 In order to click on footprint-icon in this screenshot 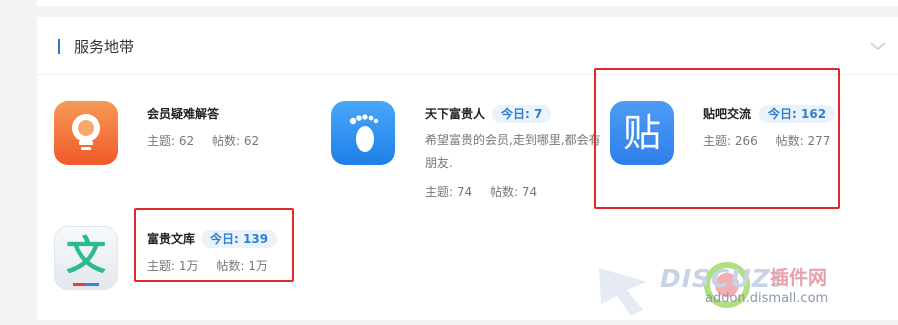, I will do `click(363, 133)`.